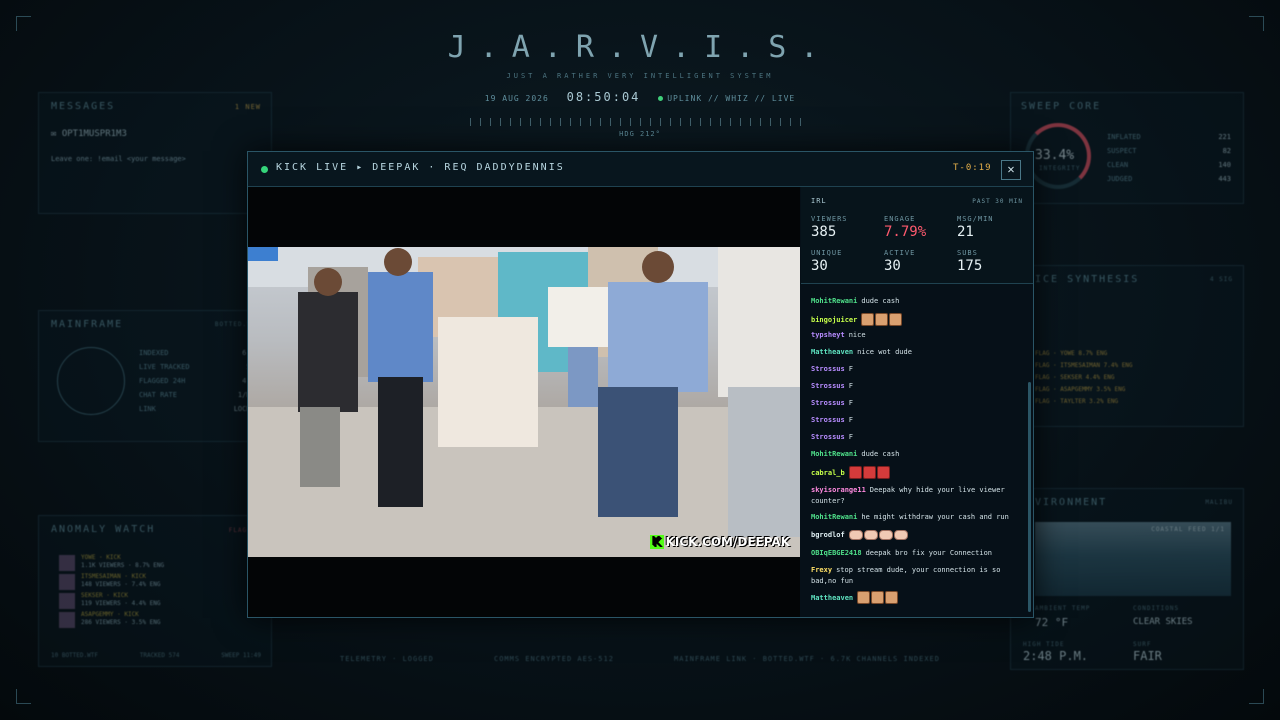  I want to click on chat-message: Mattheaven, so click(916, 597).